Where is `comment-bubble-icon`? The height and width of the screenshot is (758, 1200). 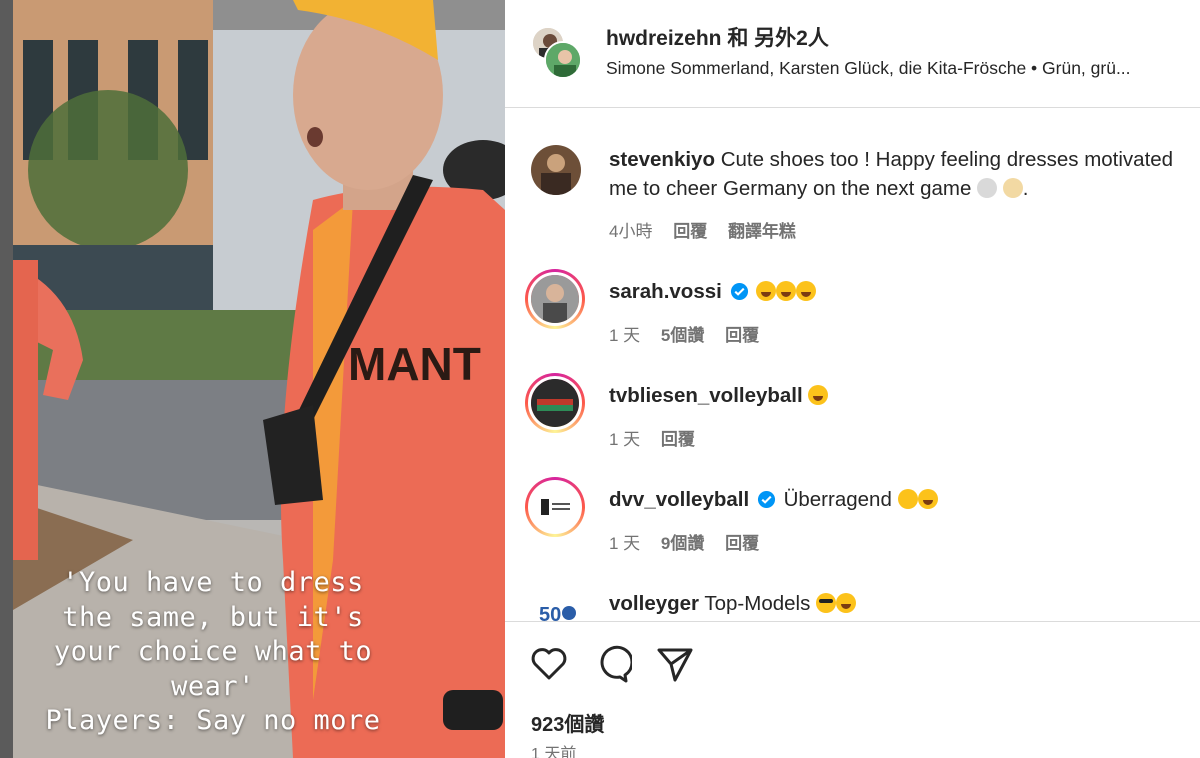
comment-bubble-icon is located at coordinates (612, 664).